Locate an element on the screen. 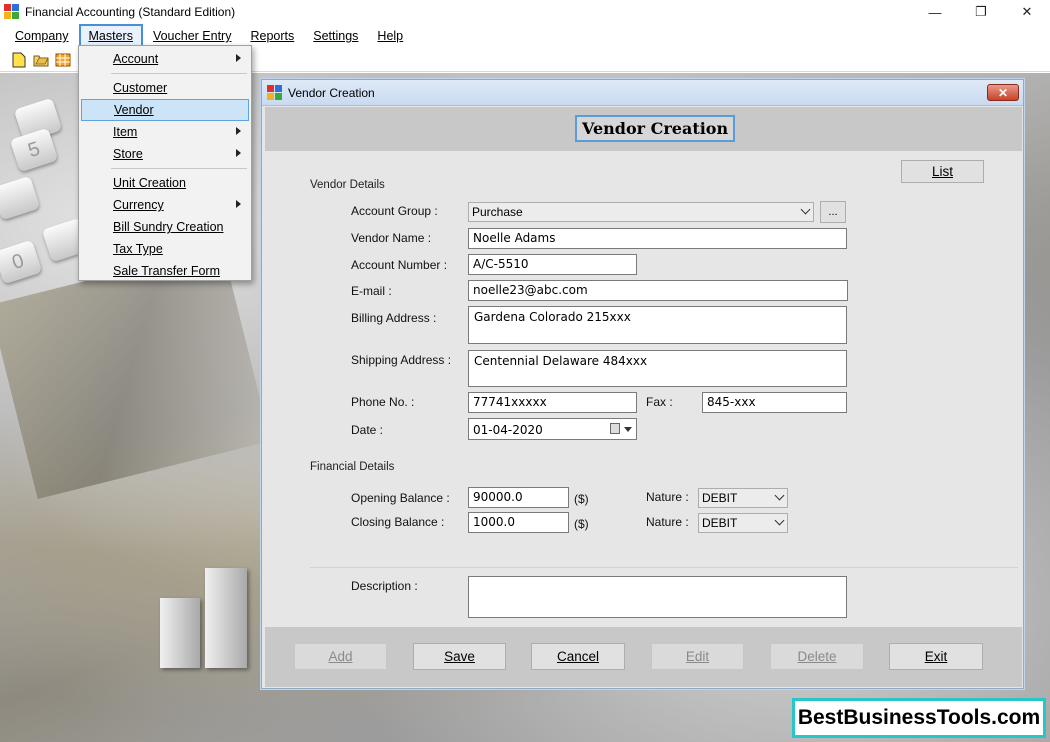  page-title: Vendor Creation is located at coordinates (655, 128).